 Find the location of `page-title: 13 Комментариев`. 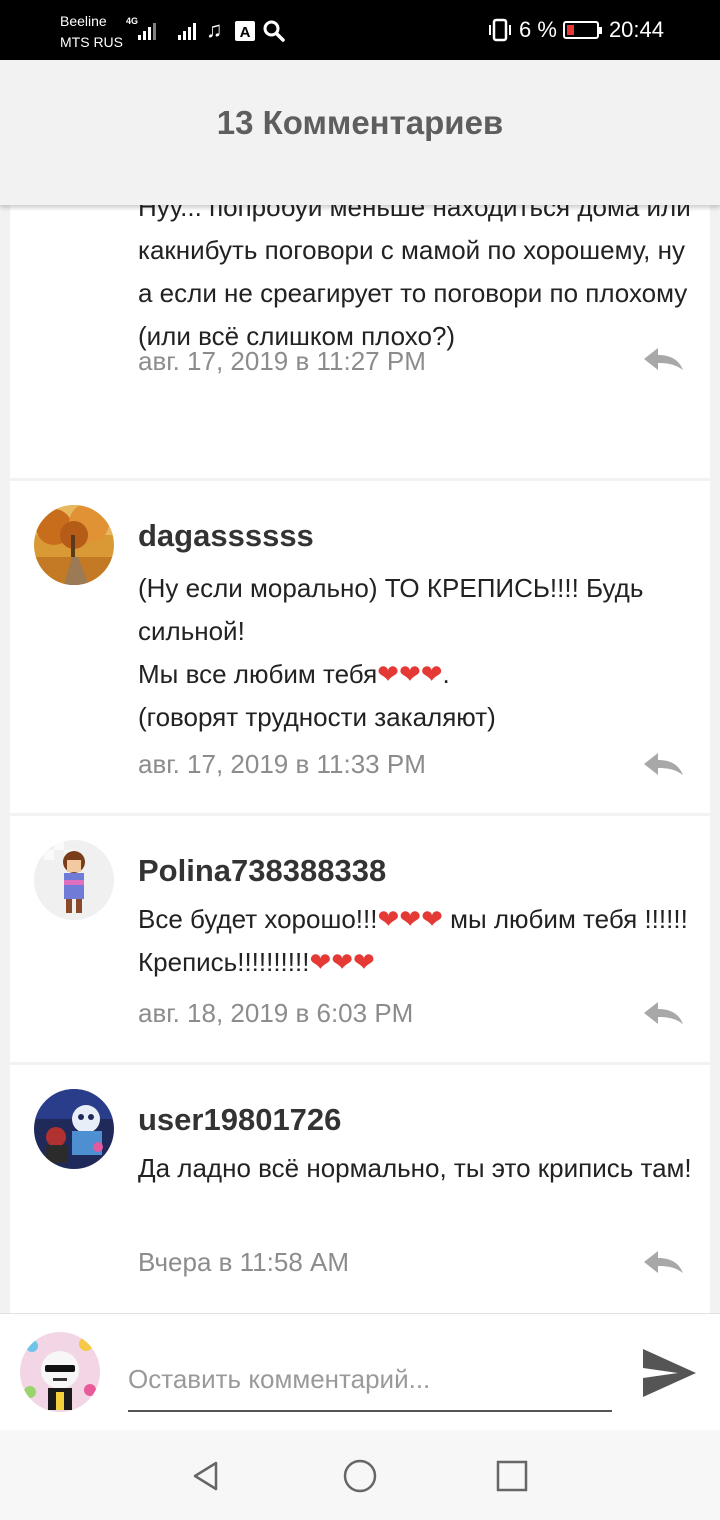

page-title: 13 Комментариев is located at coordinates (360, 122).